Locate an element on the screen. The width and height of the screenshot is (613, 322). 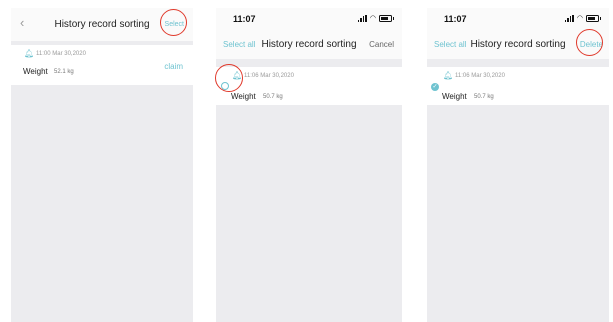
nav-bar: Select all History record sorting Delete is located at coordinates (518, 44).